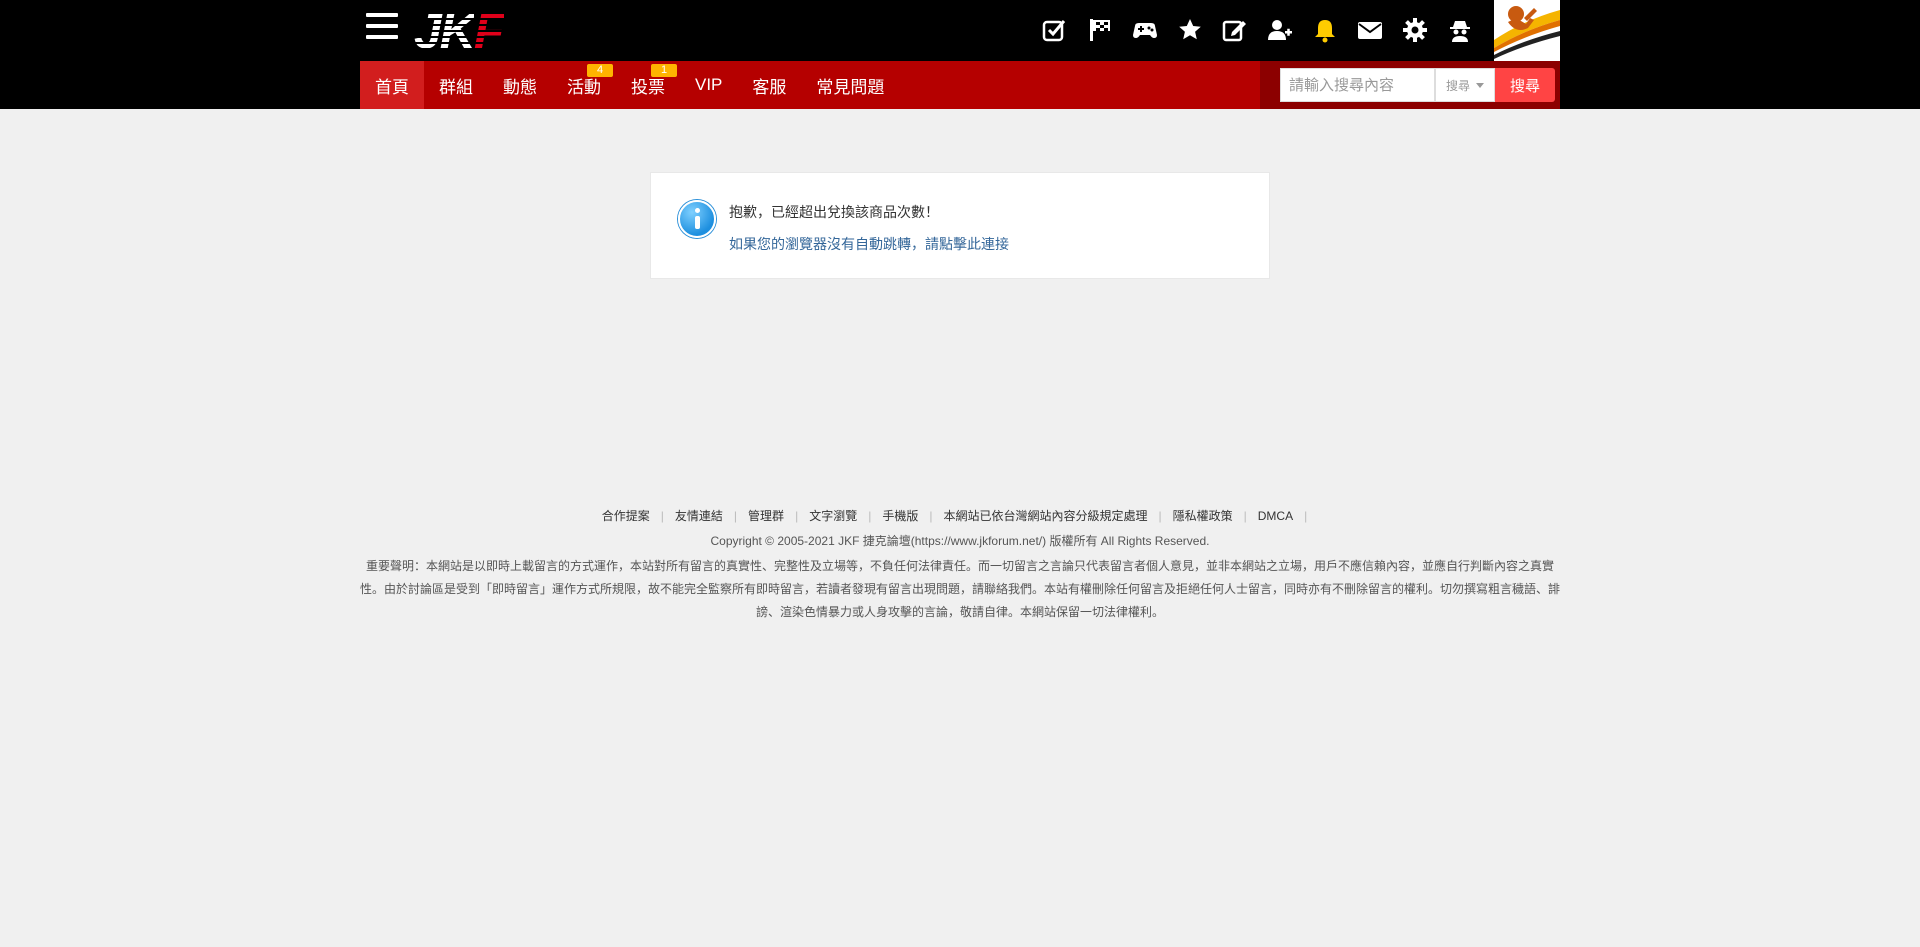 This screenshot has height=947, width=1920. I want to click on nav-item-faq: 常見問題, so click(850, 85).